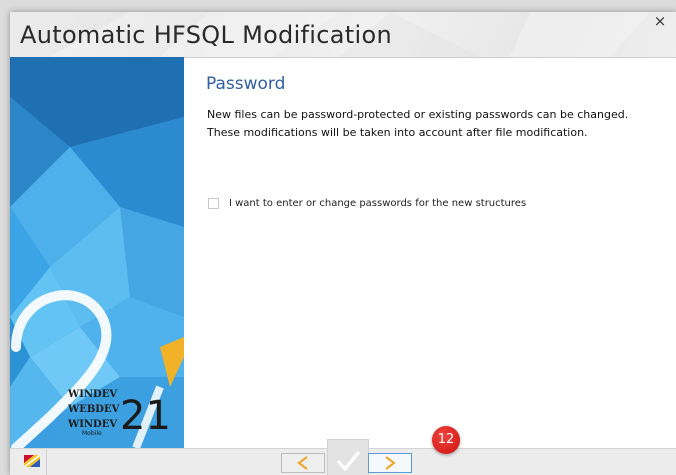  Describe the element at coordinates (206, 35) in the screenshot. I see `window-title: Automatic HFSQL Modification` at that location.